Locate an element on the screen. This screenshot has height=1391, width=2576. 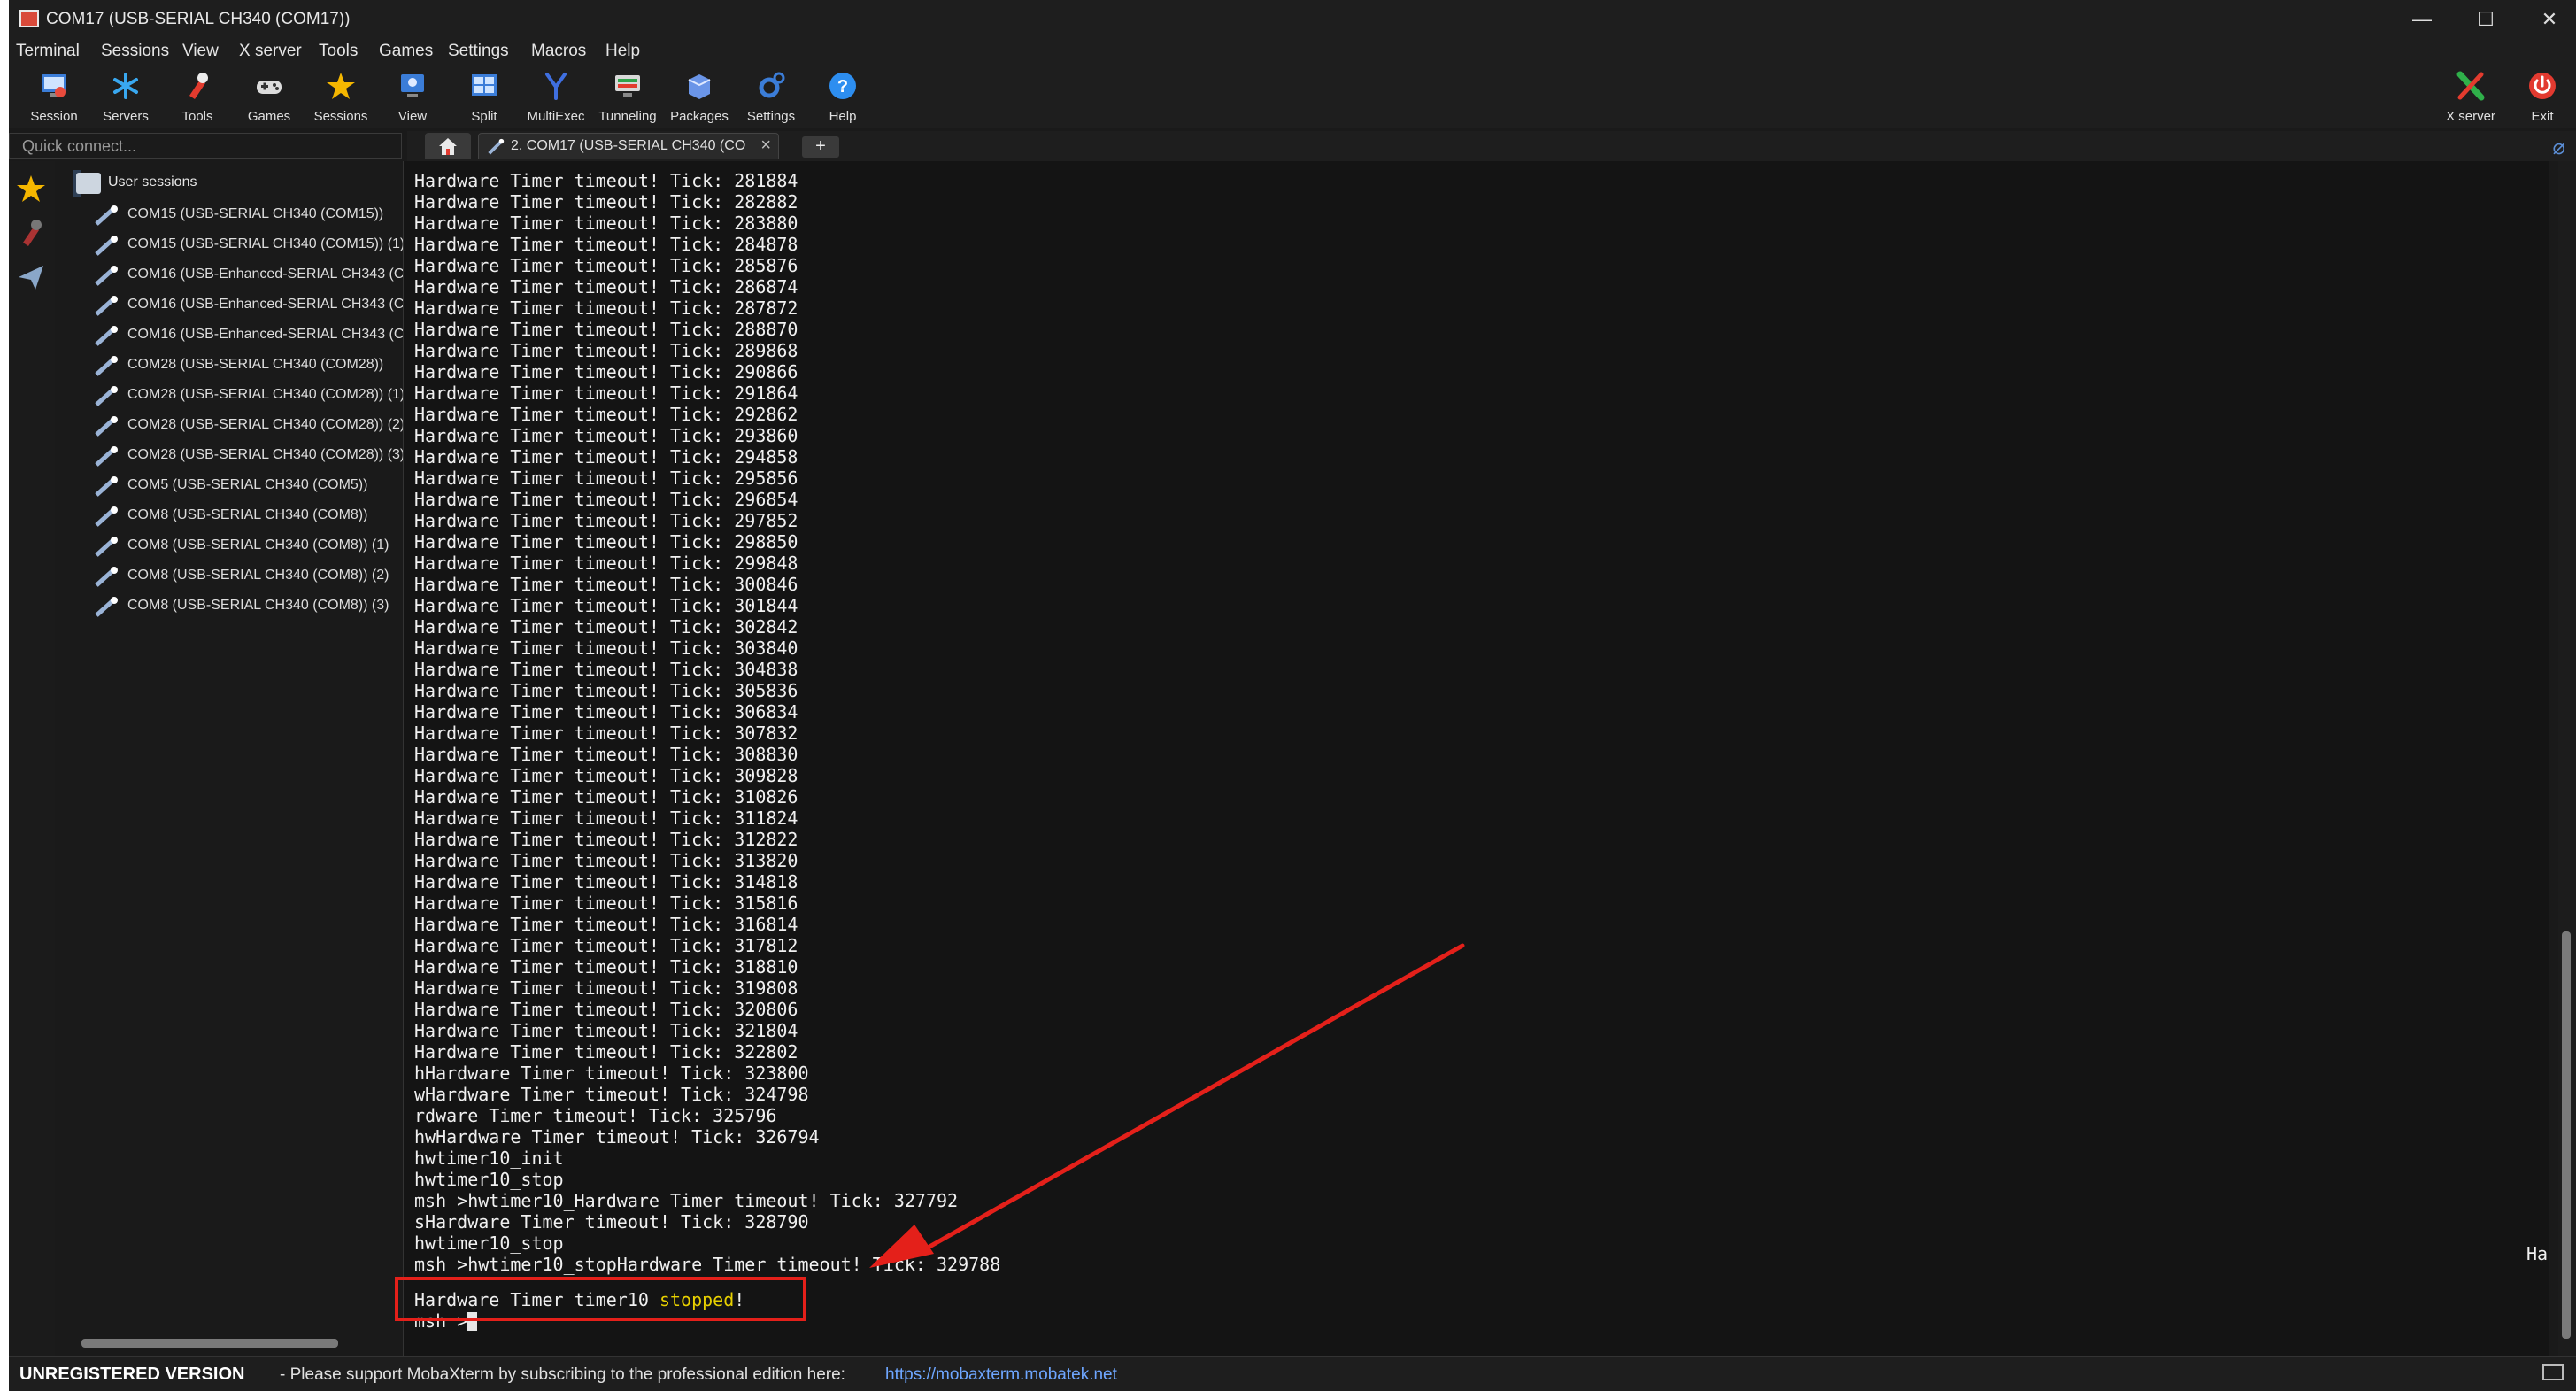
terminal-line: sHardware Timer timeout! Tick: 328790 is located at coordinates (611, 1222).